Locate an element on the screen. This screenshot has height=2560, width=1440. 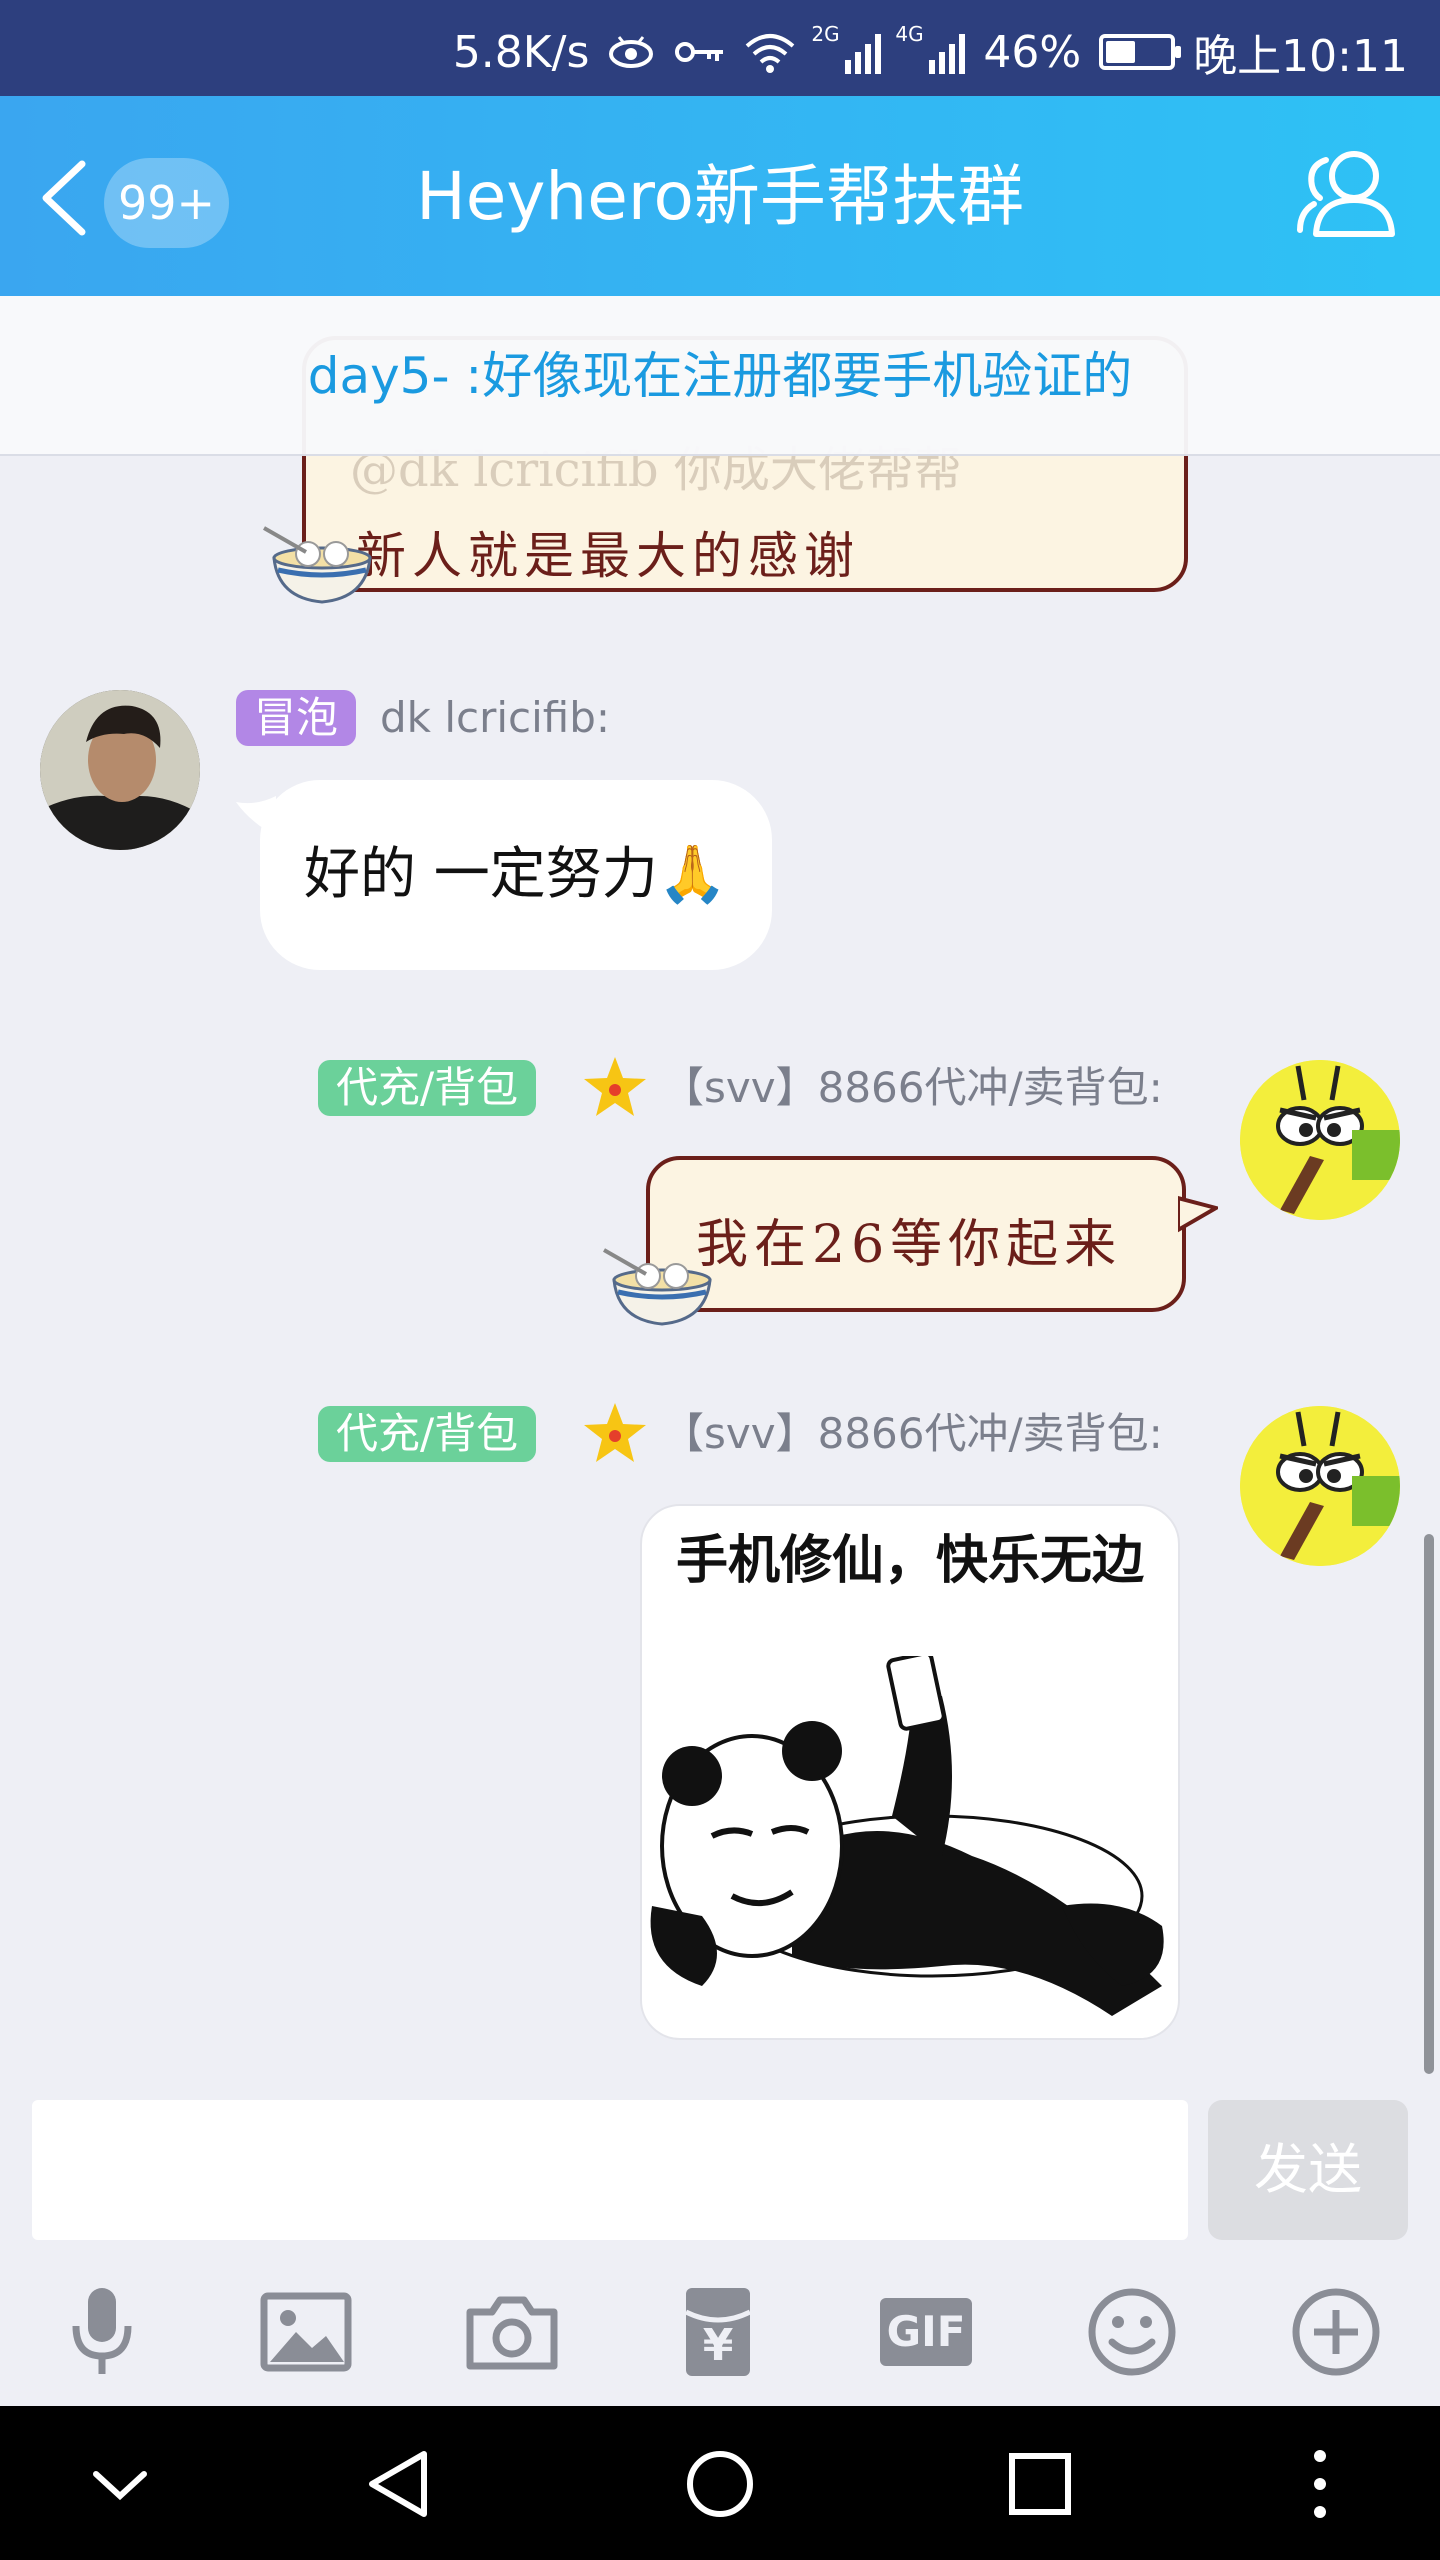
home-icon is located at coordinates (720, 2484).